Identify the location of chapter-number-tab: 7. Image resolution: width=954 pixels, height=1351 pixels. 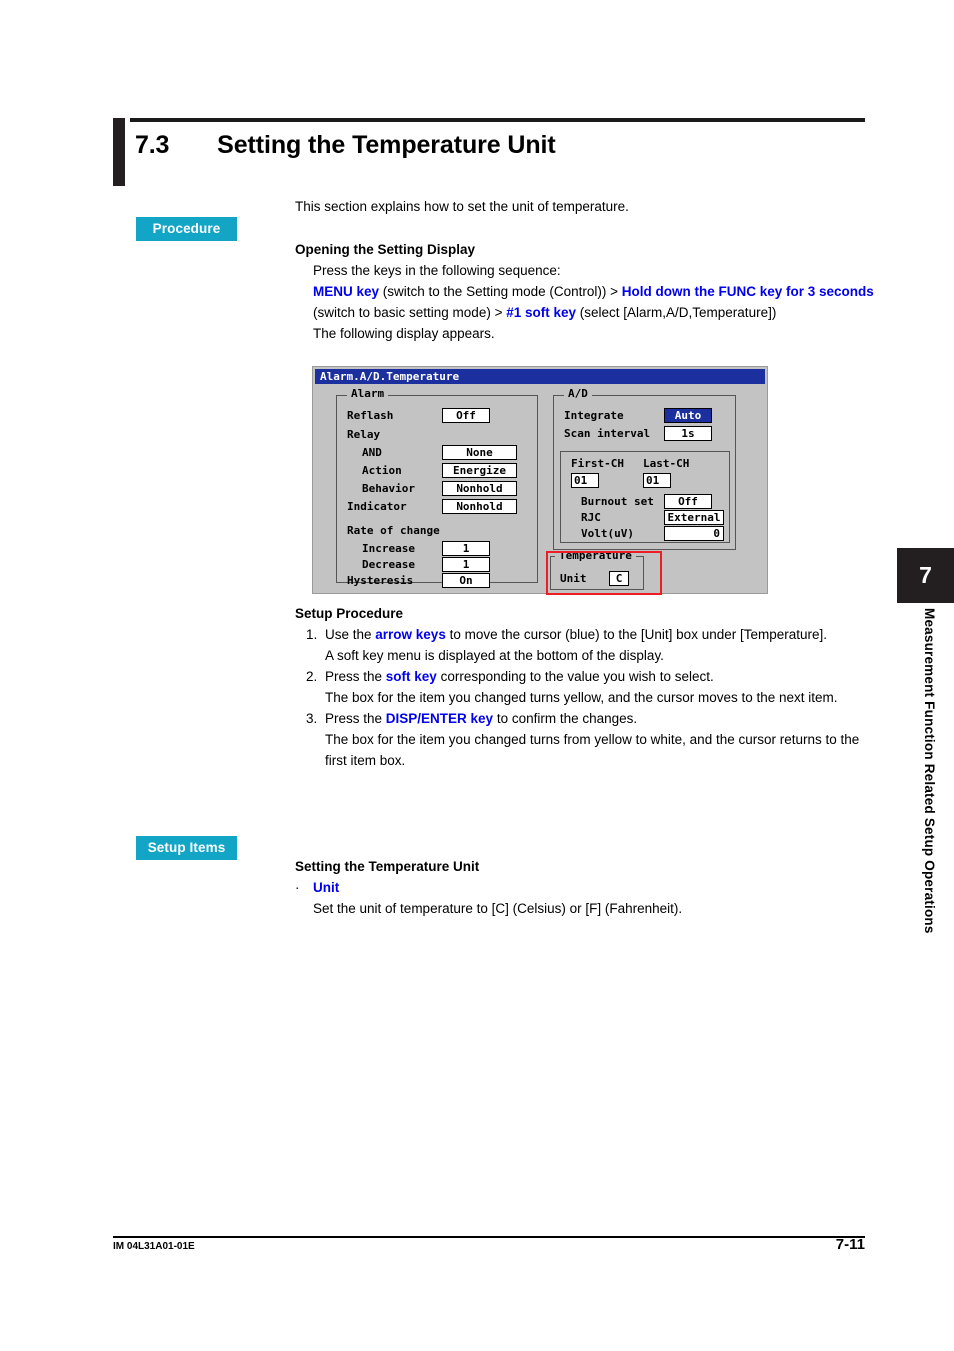
(925, 575).